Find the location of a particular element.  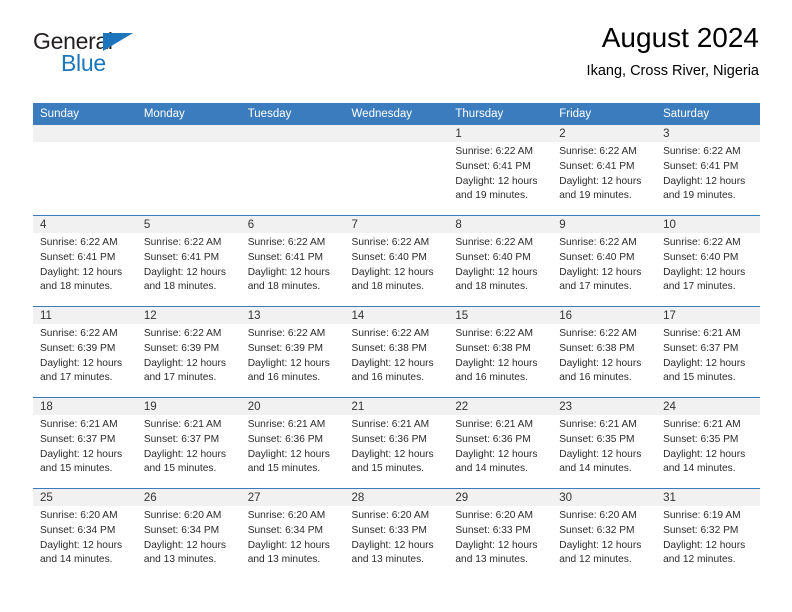

brand-name-blue: Blue is located at coordinates (83, 63).